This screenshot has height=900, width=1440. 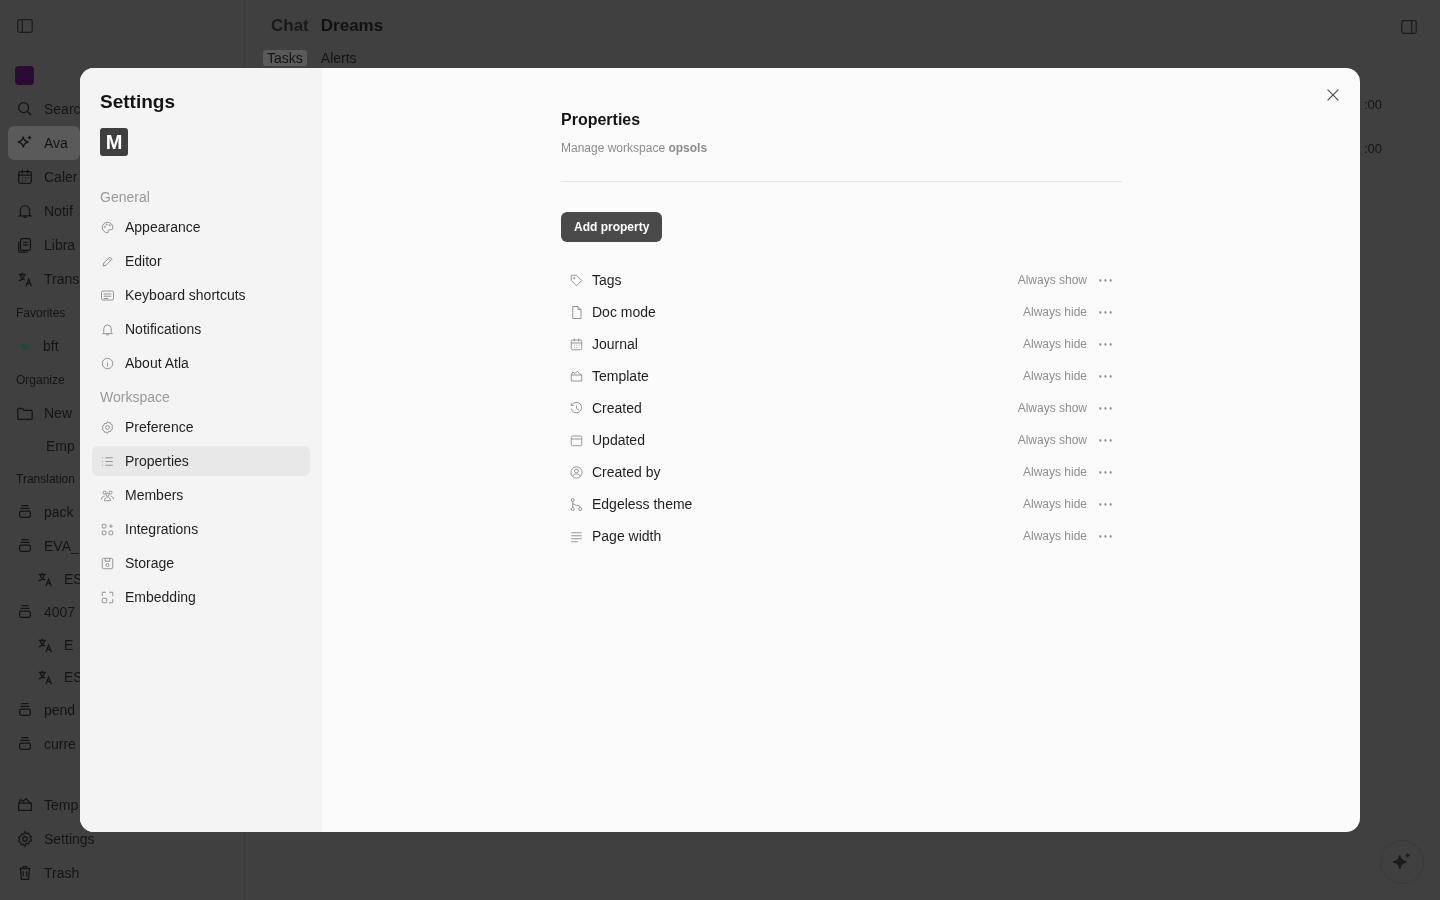 What do you see at coordinates (24, 346) in the screenshot?
I see `dot-icon` at bounding box center [24, 346].